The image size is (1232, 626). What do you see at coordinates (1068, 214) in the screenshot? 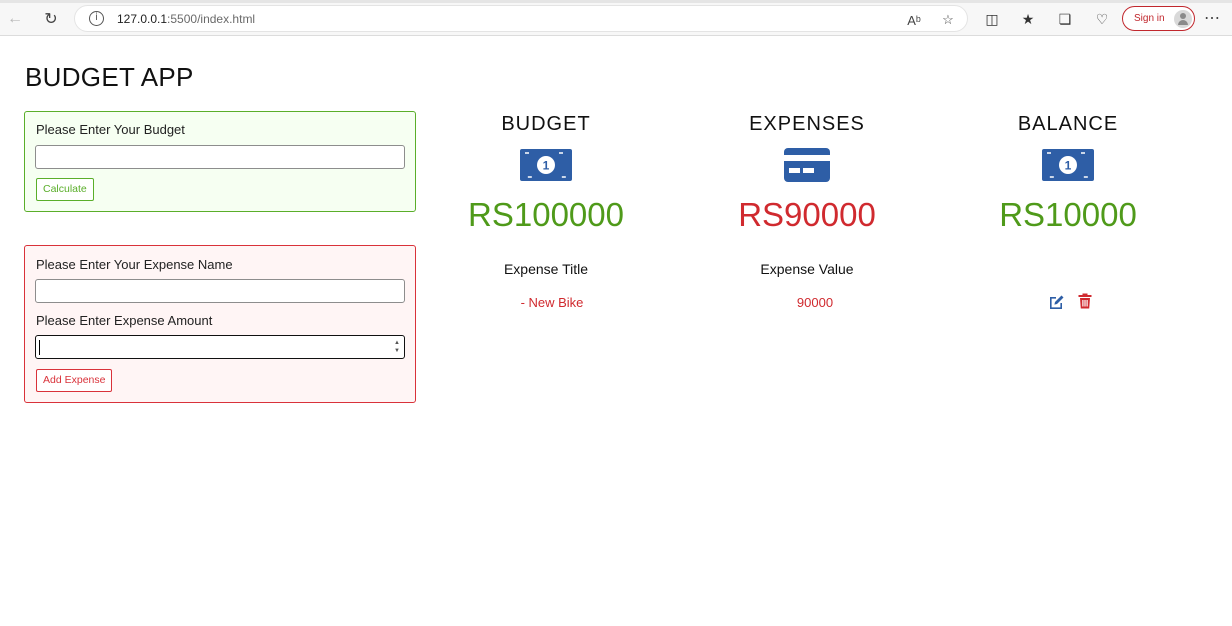
I see `balance-amount: RS10000` at bounding box center [1068, 214].